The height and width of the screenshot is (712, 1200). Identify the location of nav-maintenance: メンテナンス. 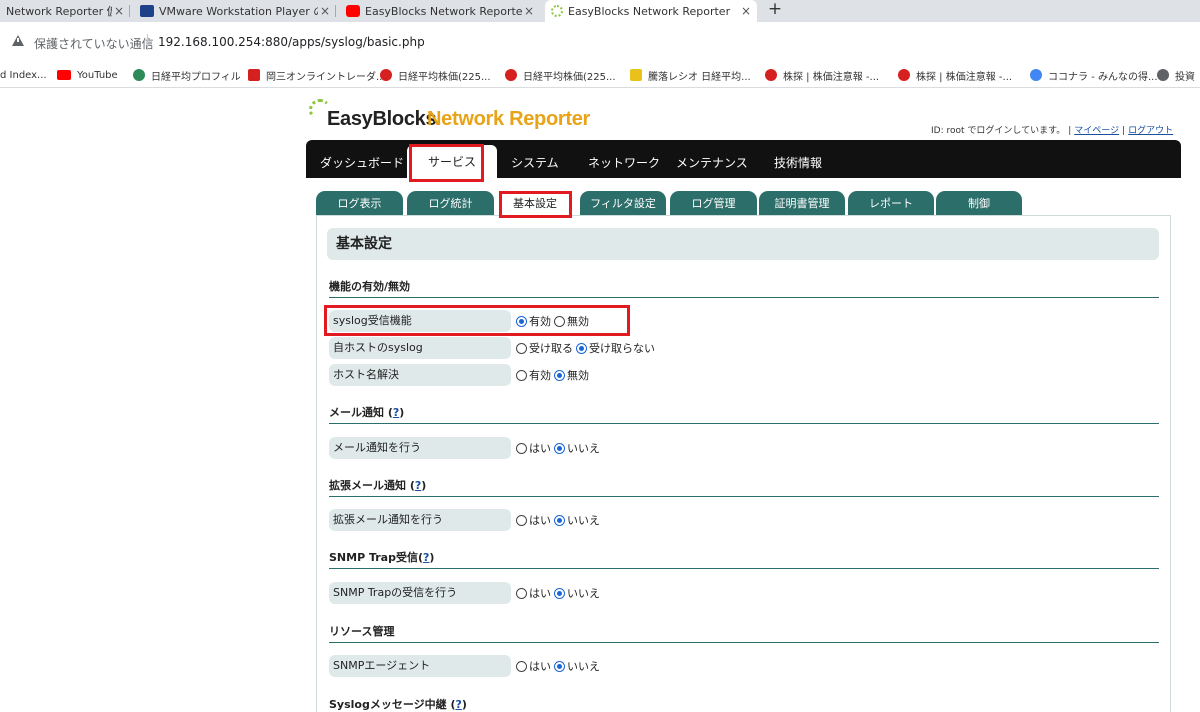
(712, 162).